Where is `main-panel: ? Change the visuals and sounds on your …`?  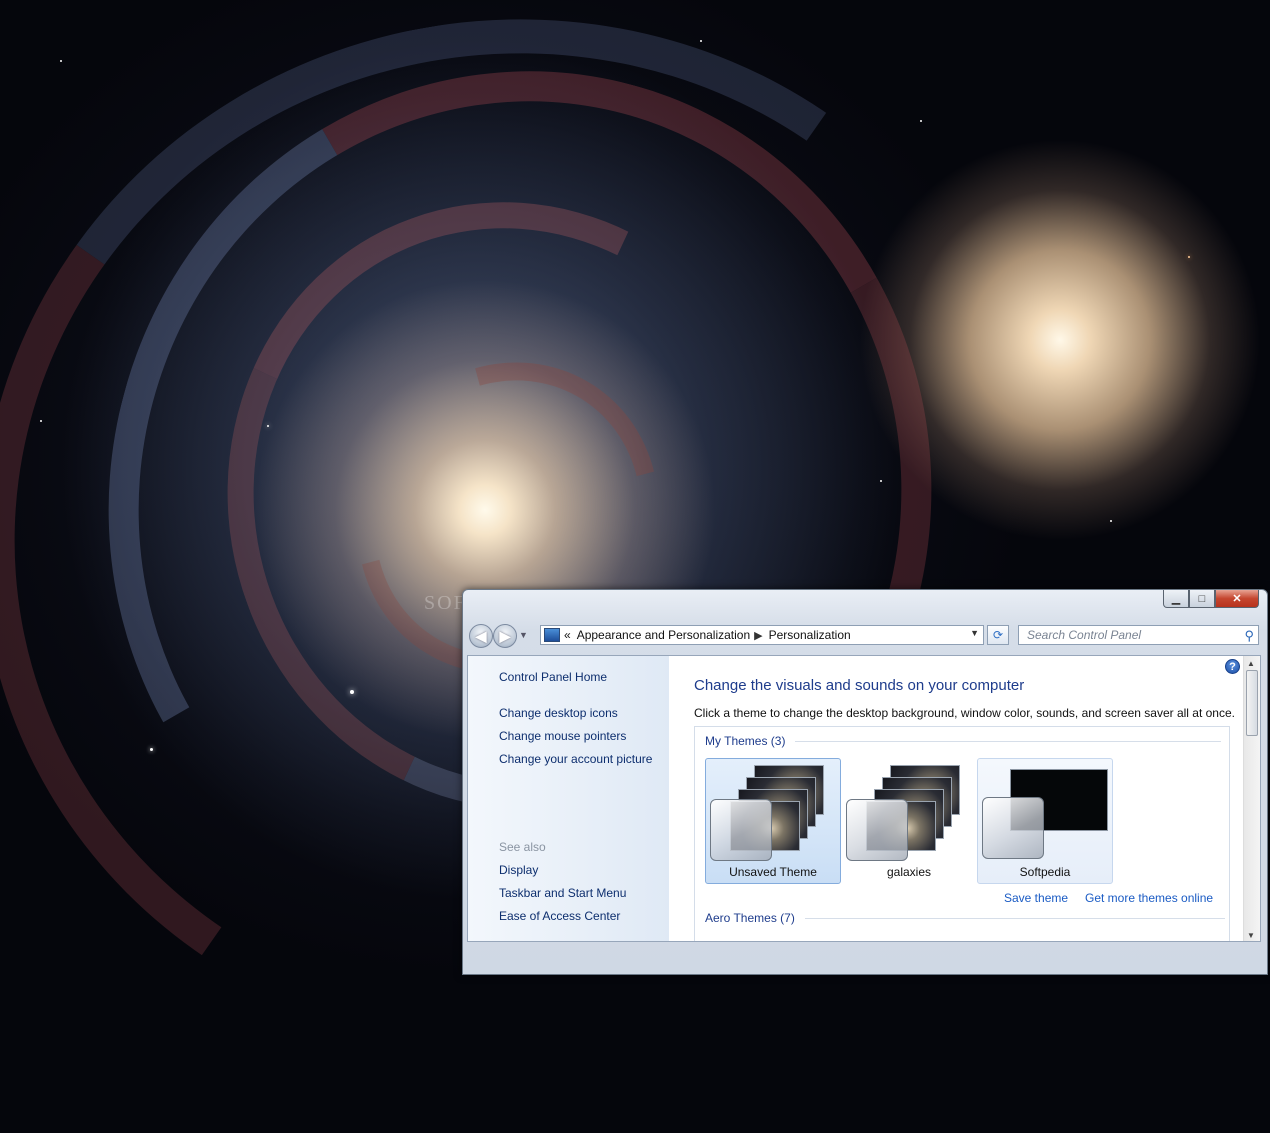 main-panel: ? Change the visuals and sounds on your … is located at coordinates (956, 798).